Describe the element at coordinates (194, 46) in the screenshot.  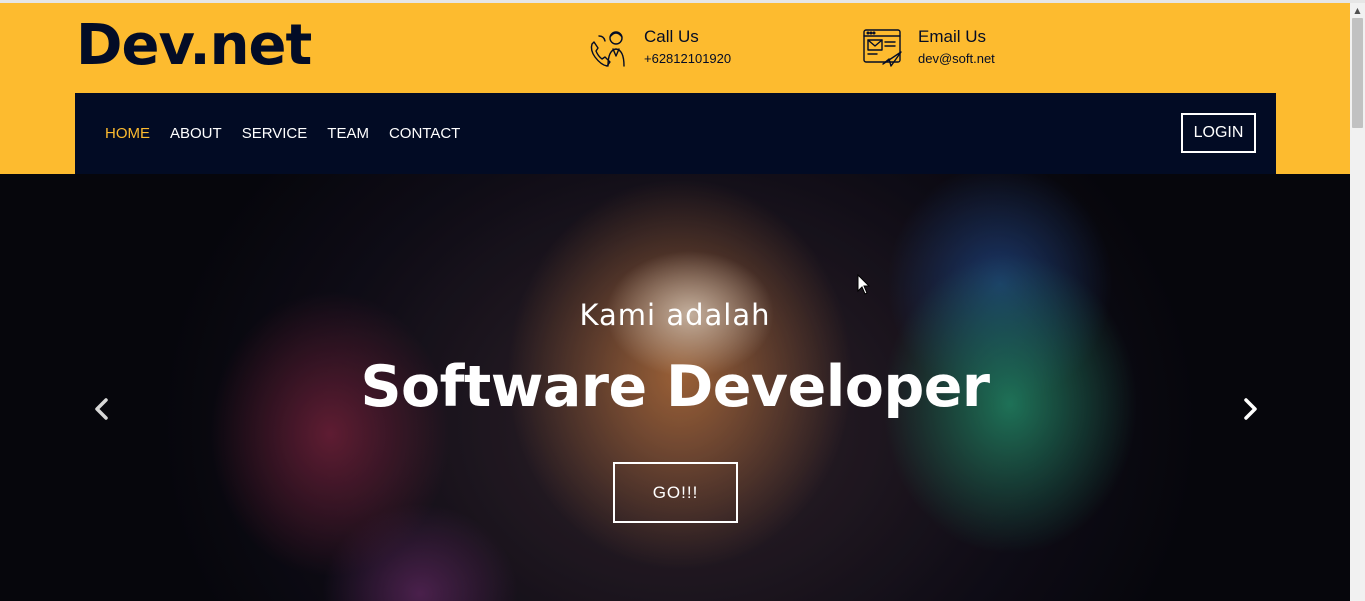
I see `brand-logo: Dev.net` at that location.